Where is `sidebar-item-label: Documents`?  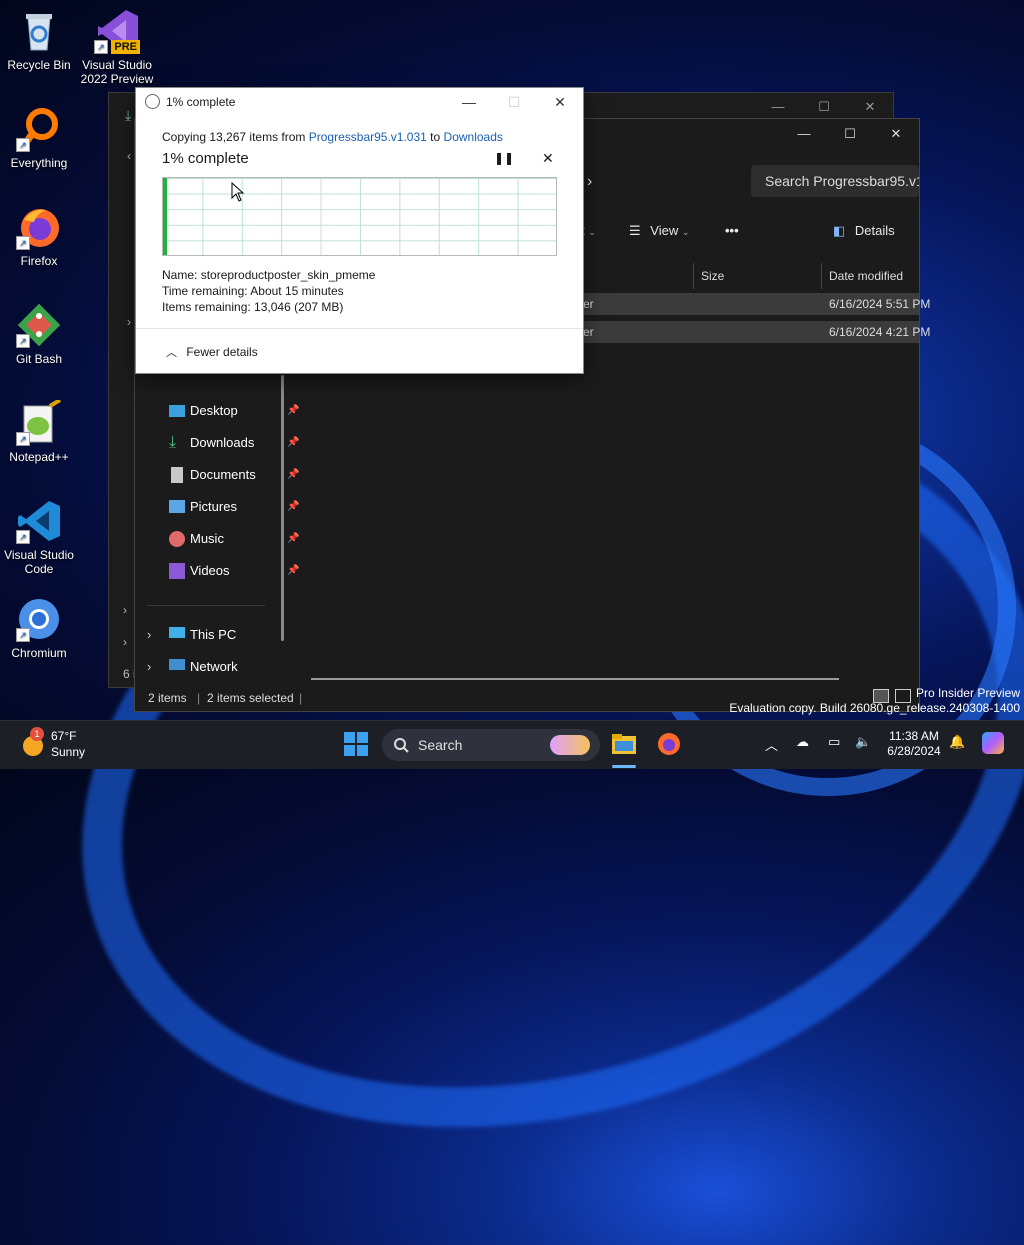
sidebar-item-label: Documents is located at coordinates (223, 474).